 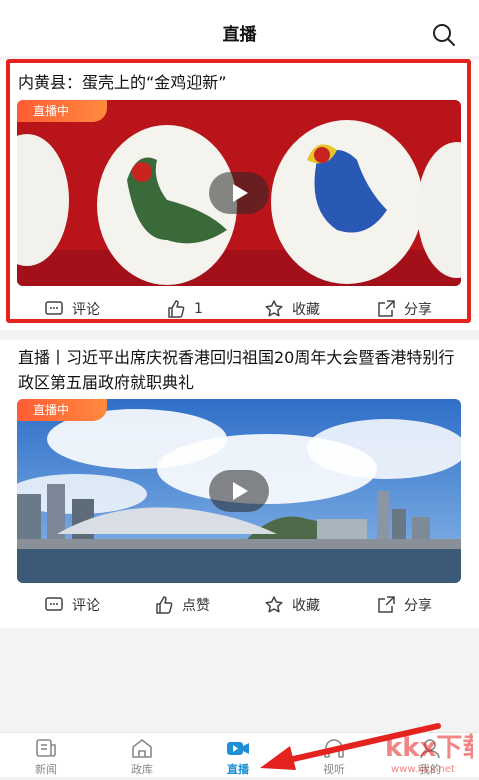 I want to click on tab-policy: 政库, so click(x=142, y=757).